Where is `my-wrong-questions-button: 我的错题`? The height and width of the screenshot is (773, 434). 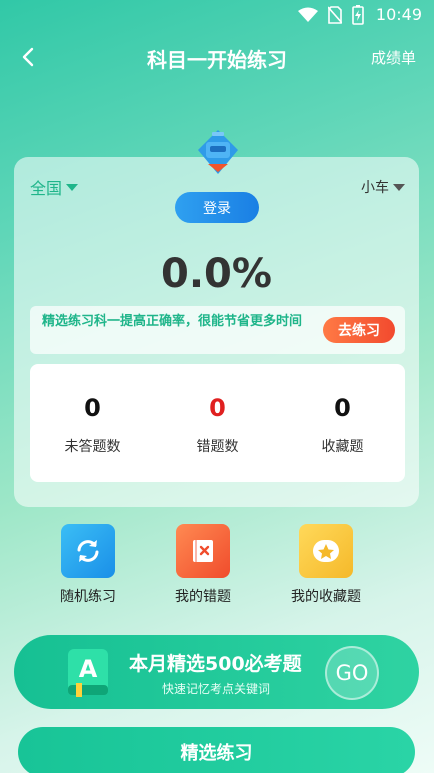 my-wrong-questions-button: 我的错题 is located at coordinates (203, 565).